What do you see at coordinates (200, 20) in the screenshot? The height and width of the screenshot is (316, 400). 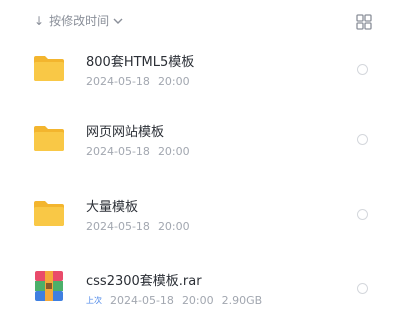 I see `toolbar: ↓ 按修改时间` at bounding box center [200, 20].